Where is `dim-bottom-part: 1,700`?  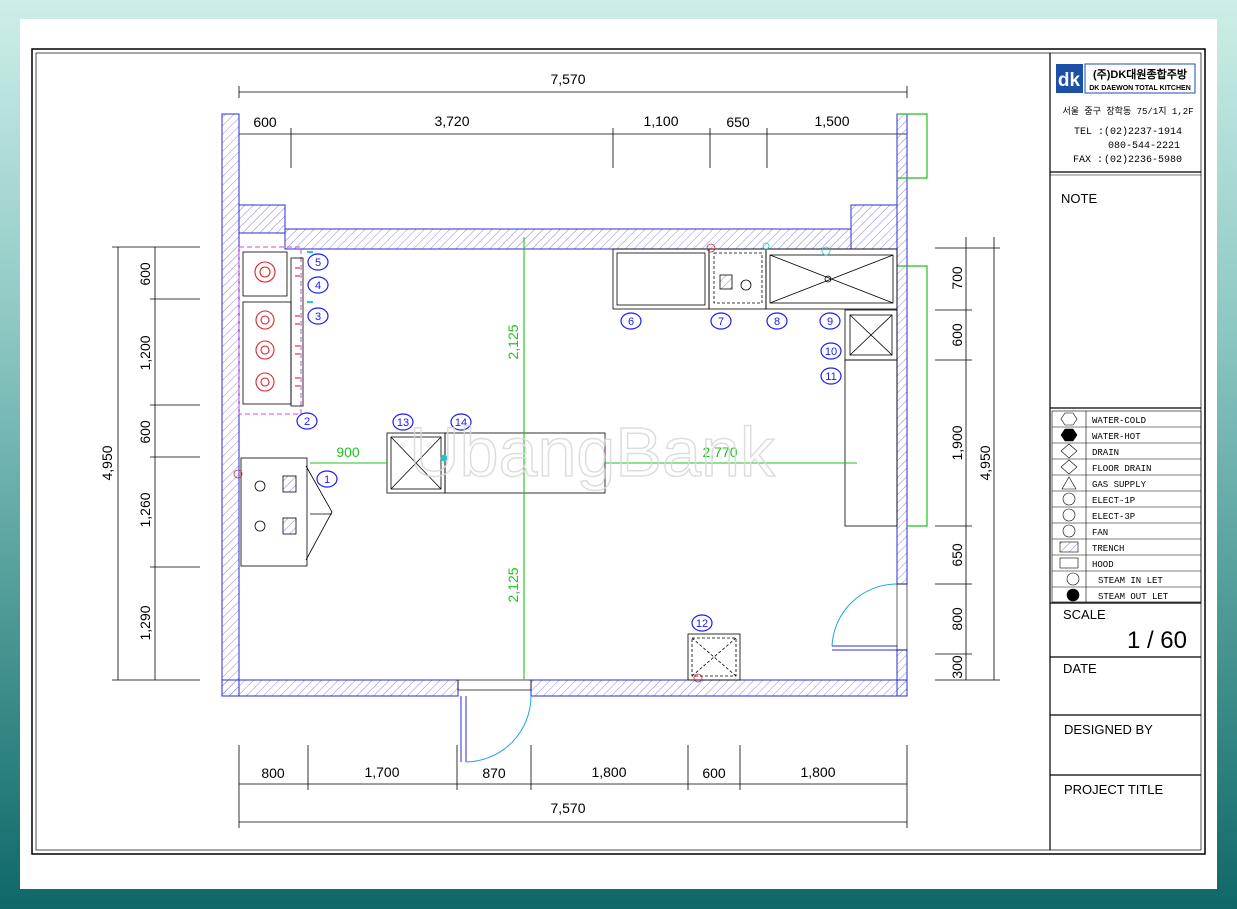 dim-bottom-part: 1,700 is located at coordinates (381, 772).